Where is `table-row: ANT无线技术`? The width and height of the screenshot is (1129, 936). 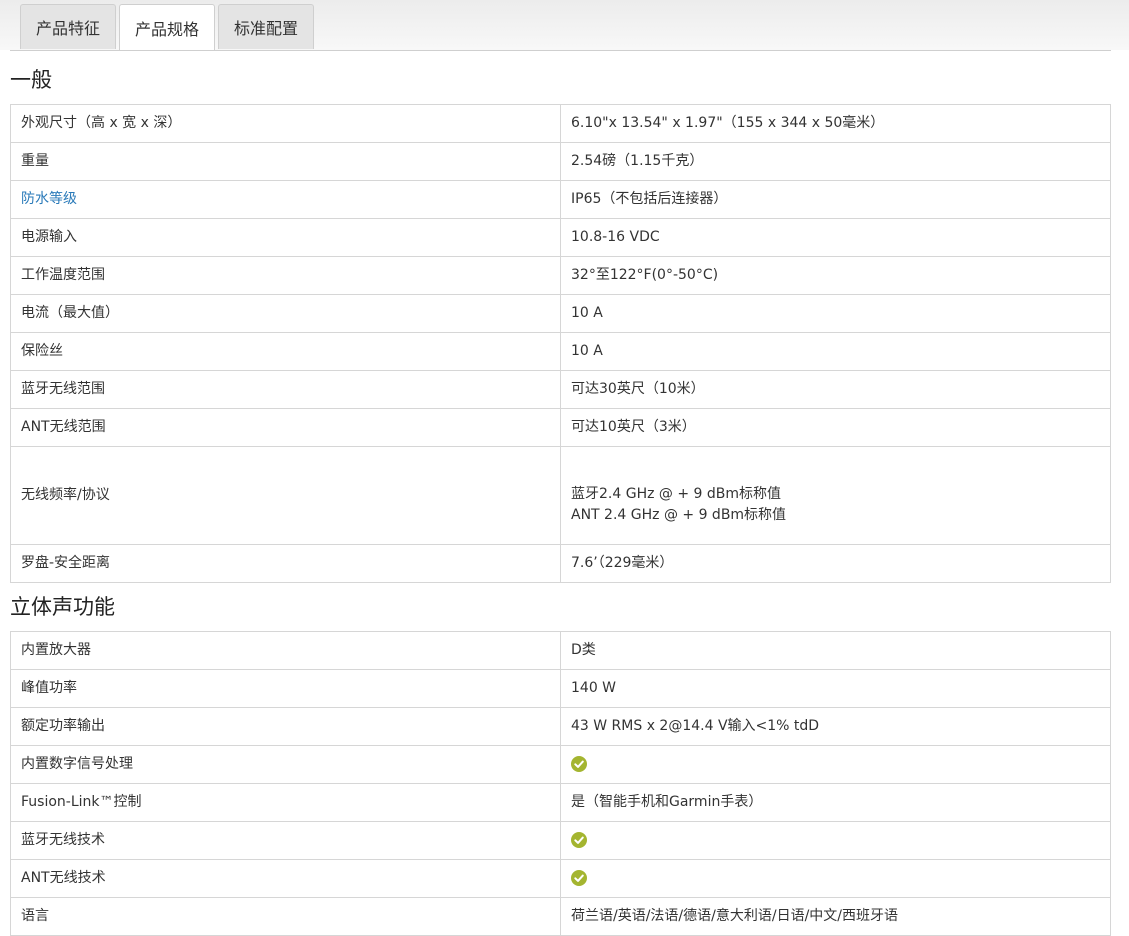
table-row: ANT无线技术 is located at coordinates (560, 878).